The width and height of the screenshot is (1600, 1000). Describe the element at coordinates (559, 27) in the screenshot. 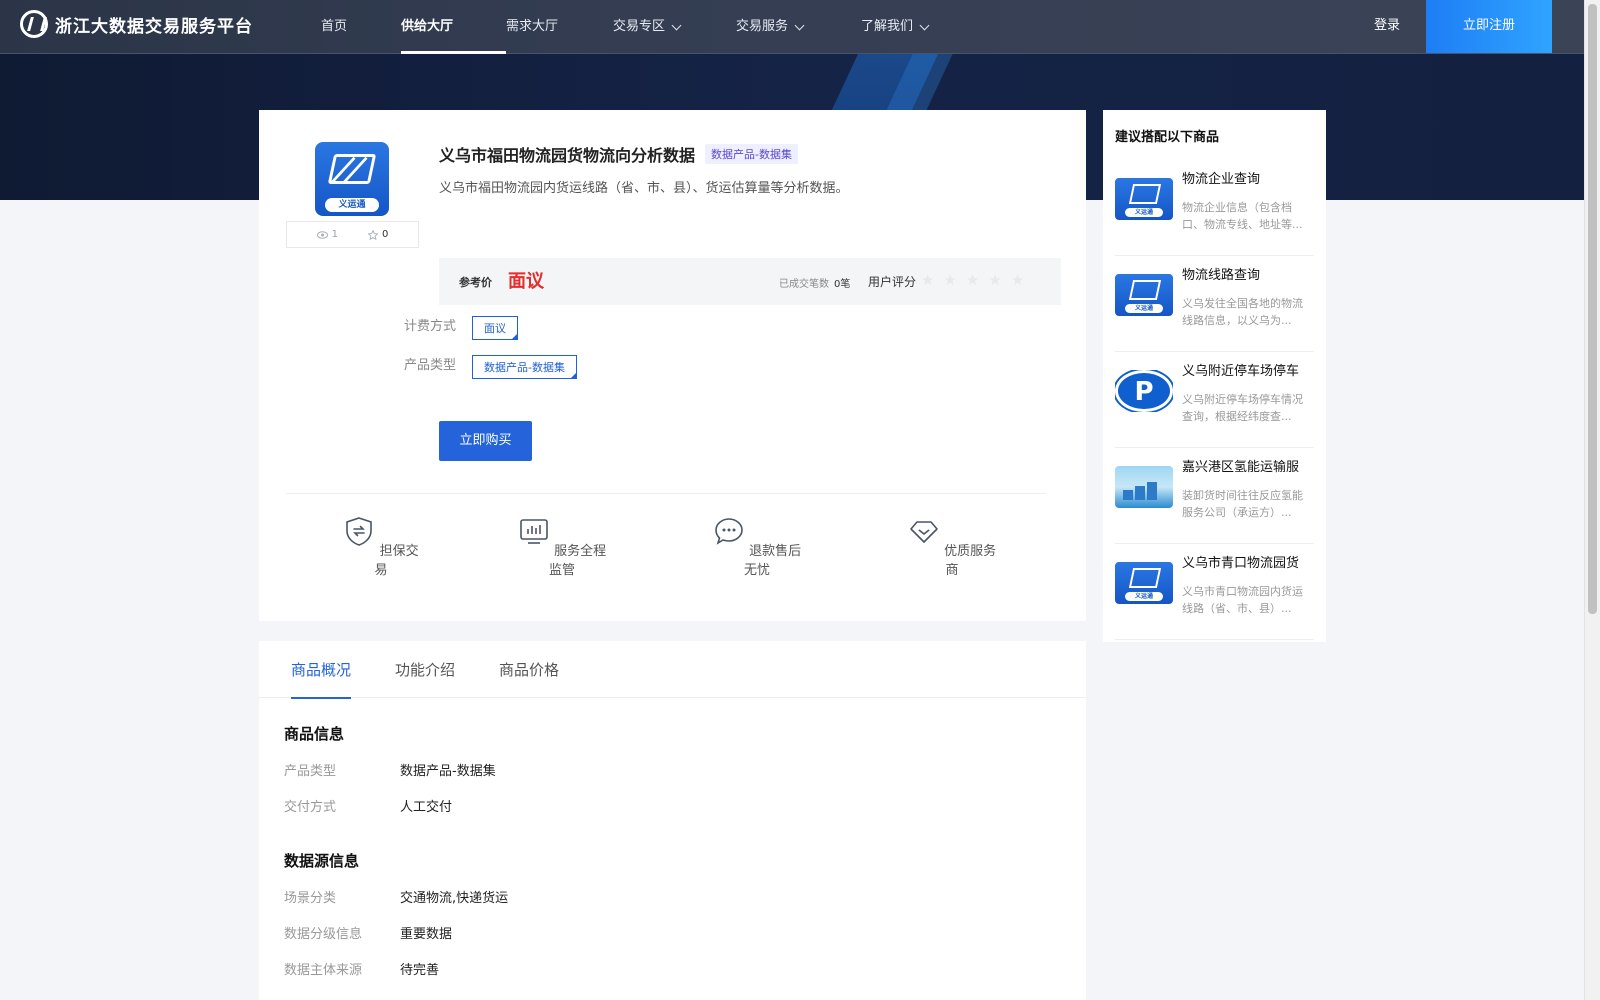

I see `nav-demand-hall: 需求大厅` at that location.